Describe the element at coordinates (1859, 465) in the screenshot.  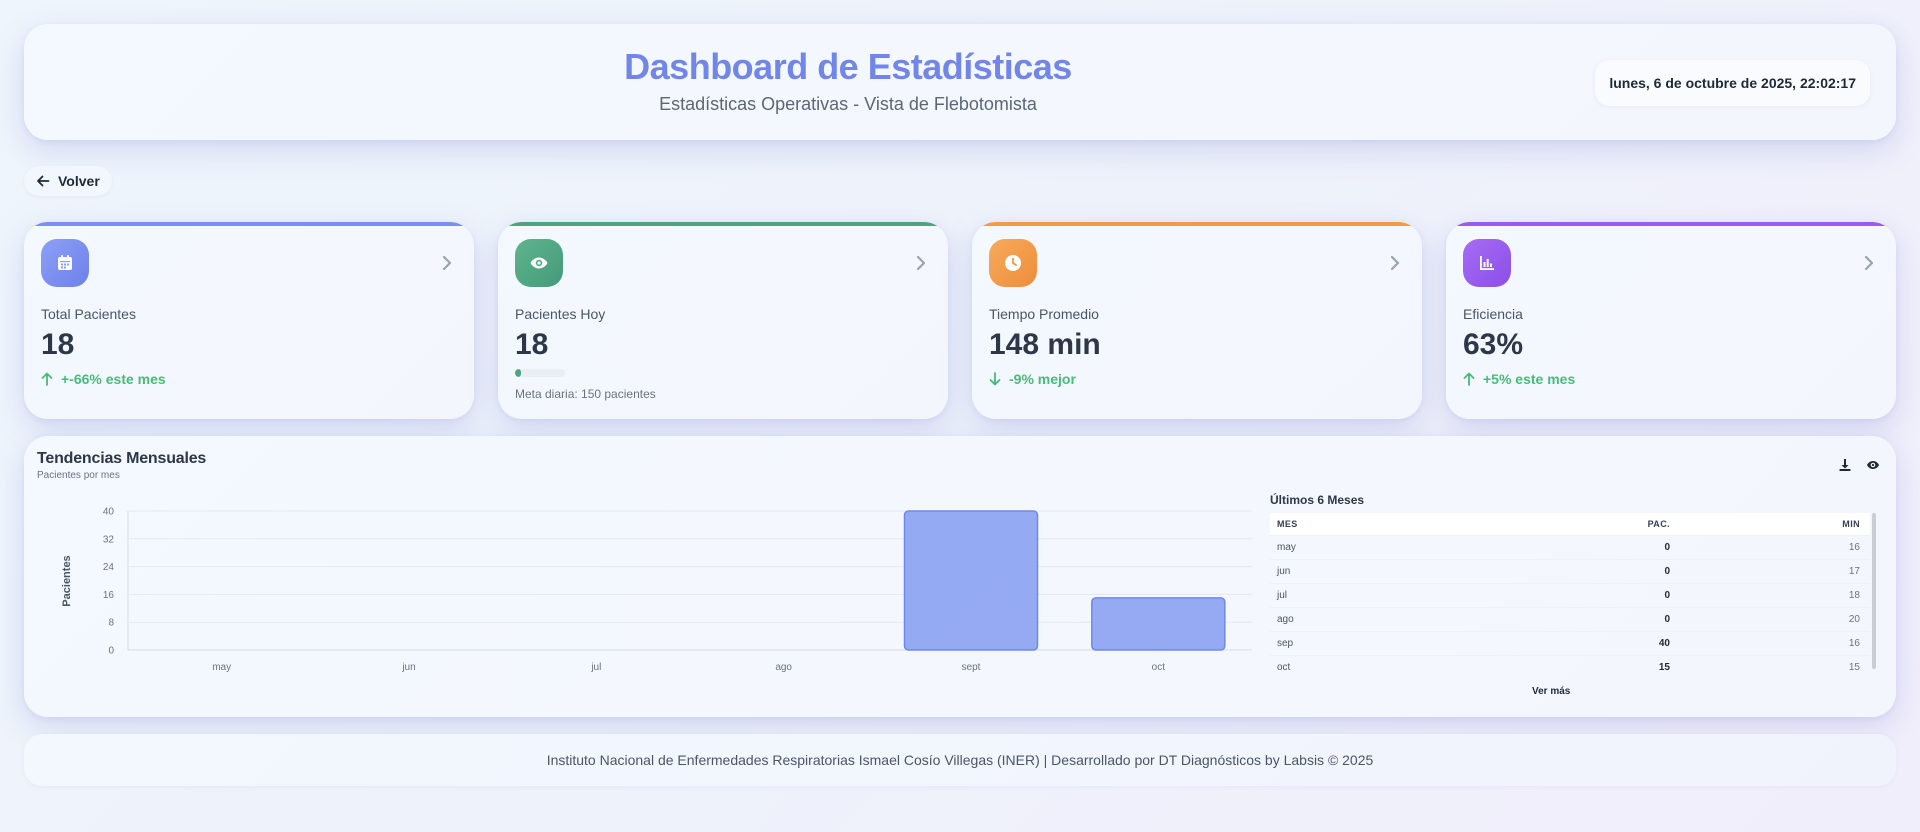
I see `panel-actions` at that location.